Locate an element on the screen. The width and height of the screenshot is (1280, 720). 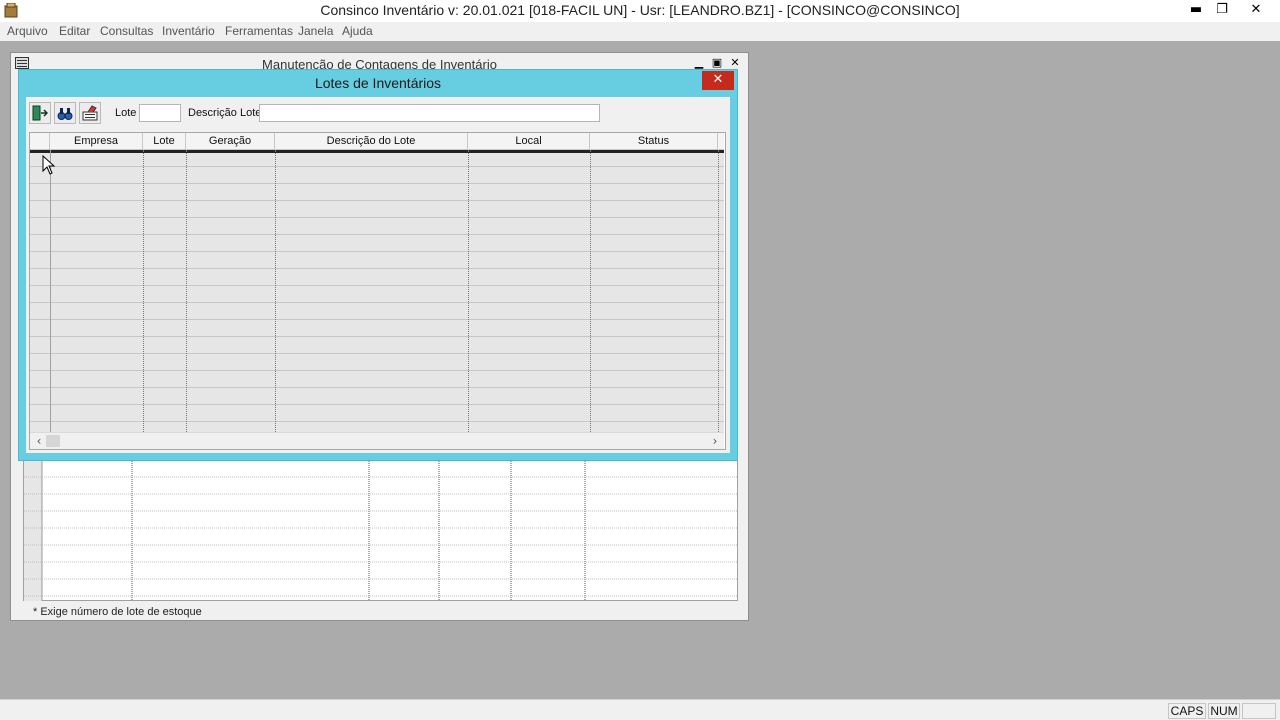
dialog-title: Lotes de Inventários is located at coordinates (378, 83).